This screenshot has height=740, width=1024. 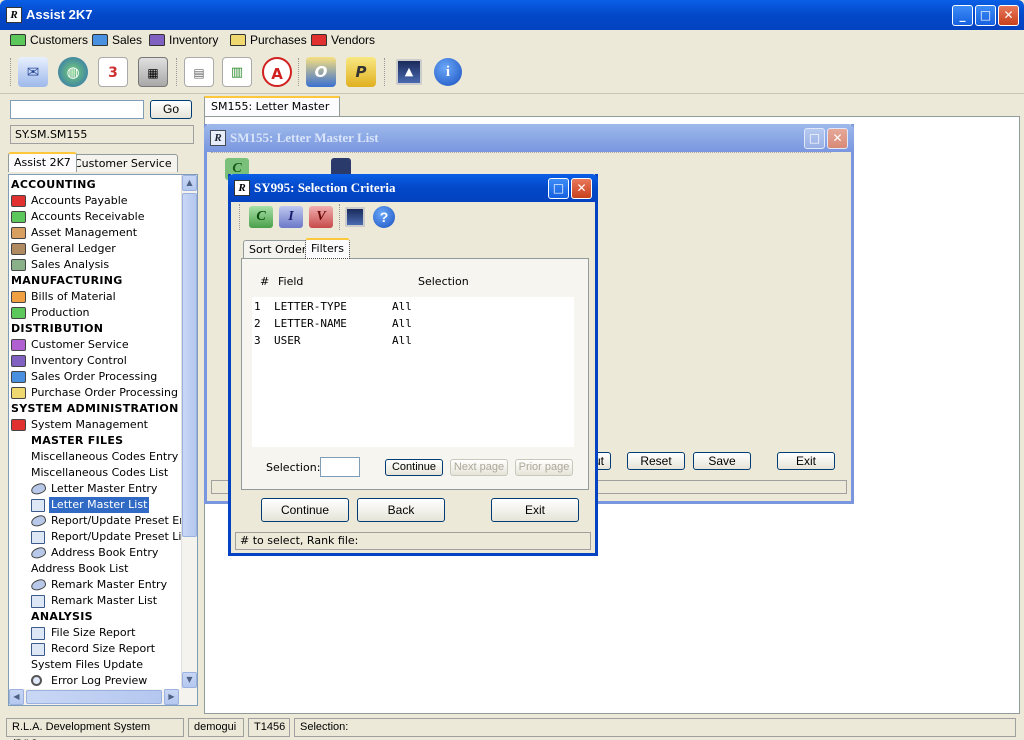 What do you see at coordinates (94, 697) in the screenshot?
I see `hscroll-thumb` at bounding box center [94, 697].